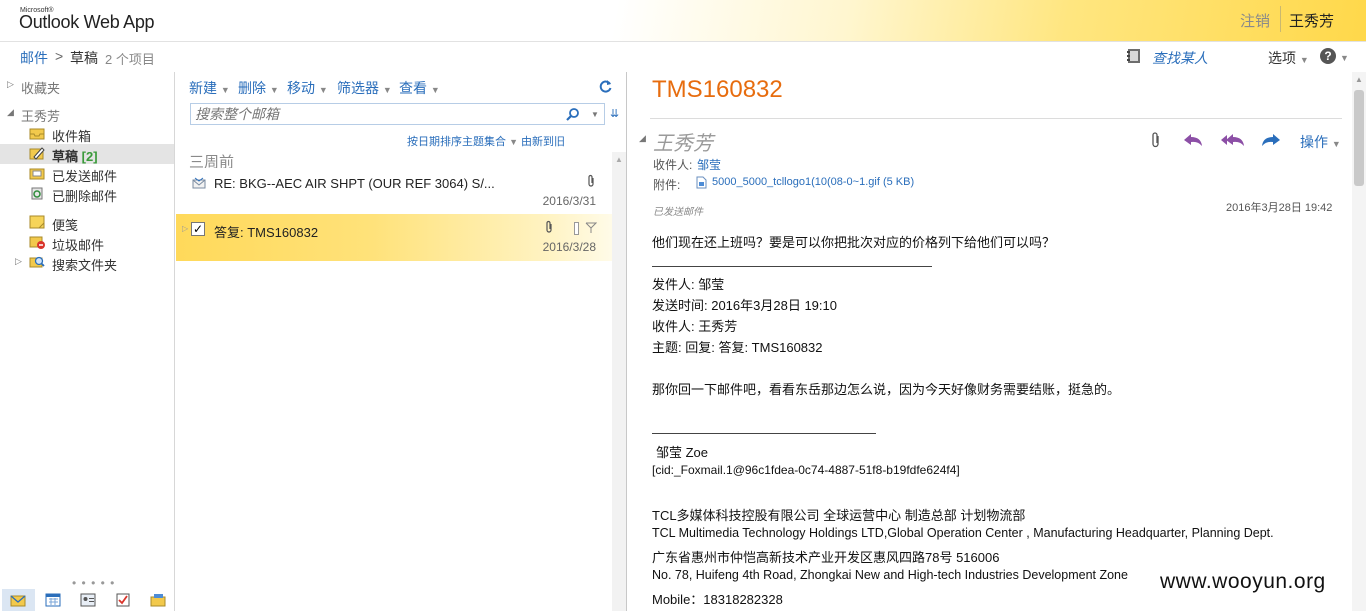 This screenshot has width=1366, height=611. What do you see at coordinates (543, 141) in the screenshot?
I see `sort-order-link: 由新到旧` at bounding box center [543, 141].